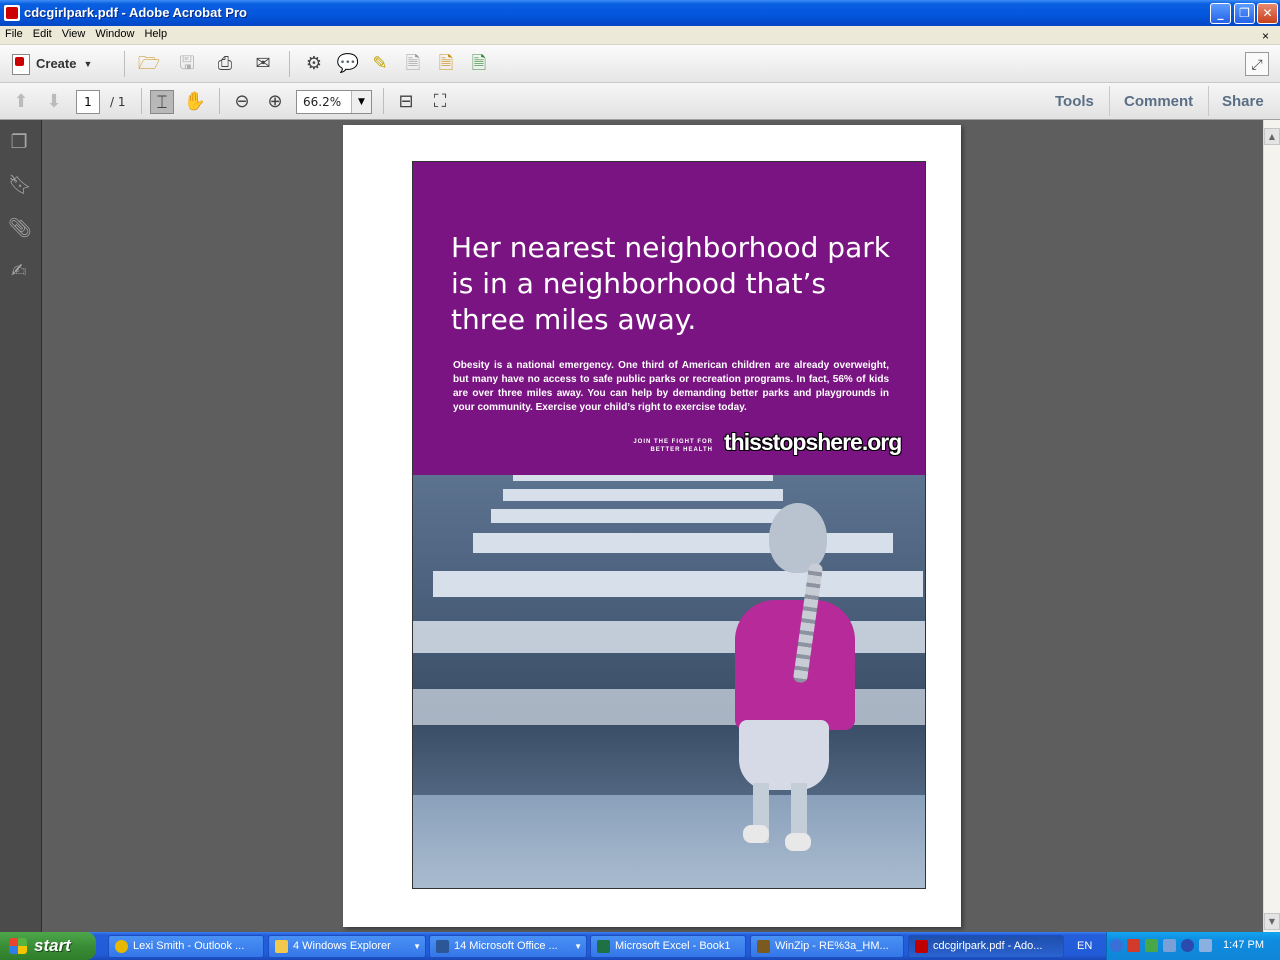 The image size is (1280, 960). Describe the element at coordinates (1169, 945) in the screenshot. I see `tray-tools-icon` at that location.